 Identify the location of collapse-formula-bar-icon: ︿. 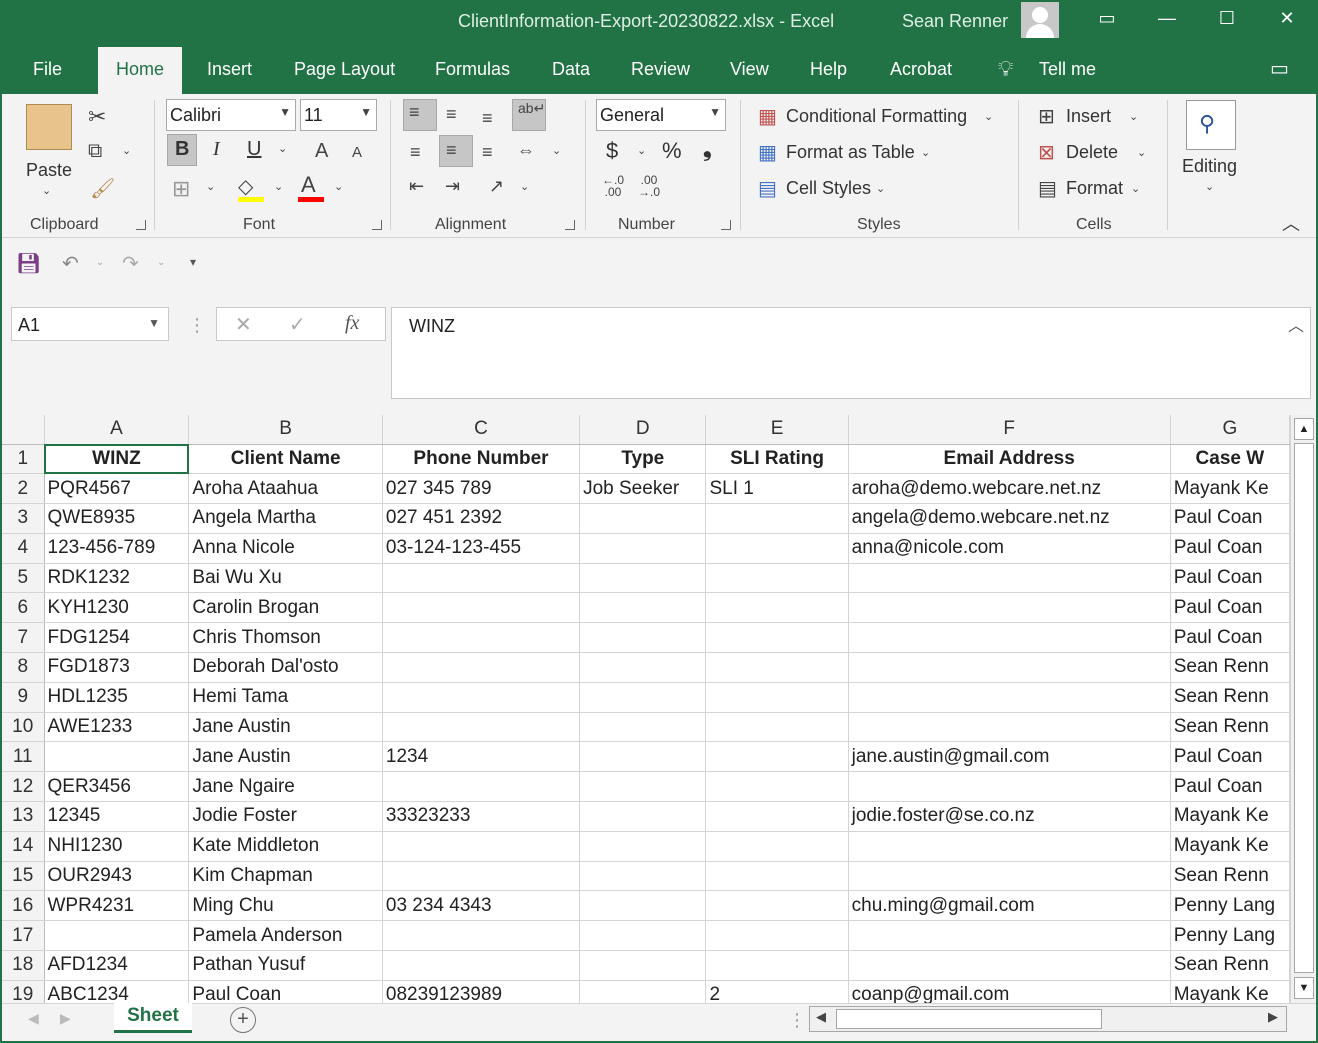
(1296, 324).